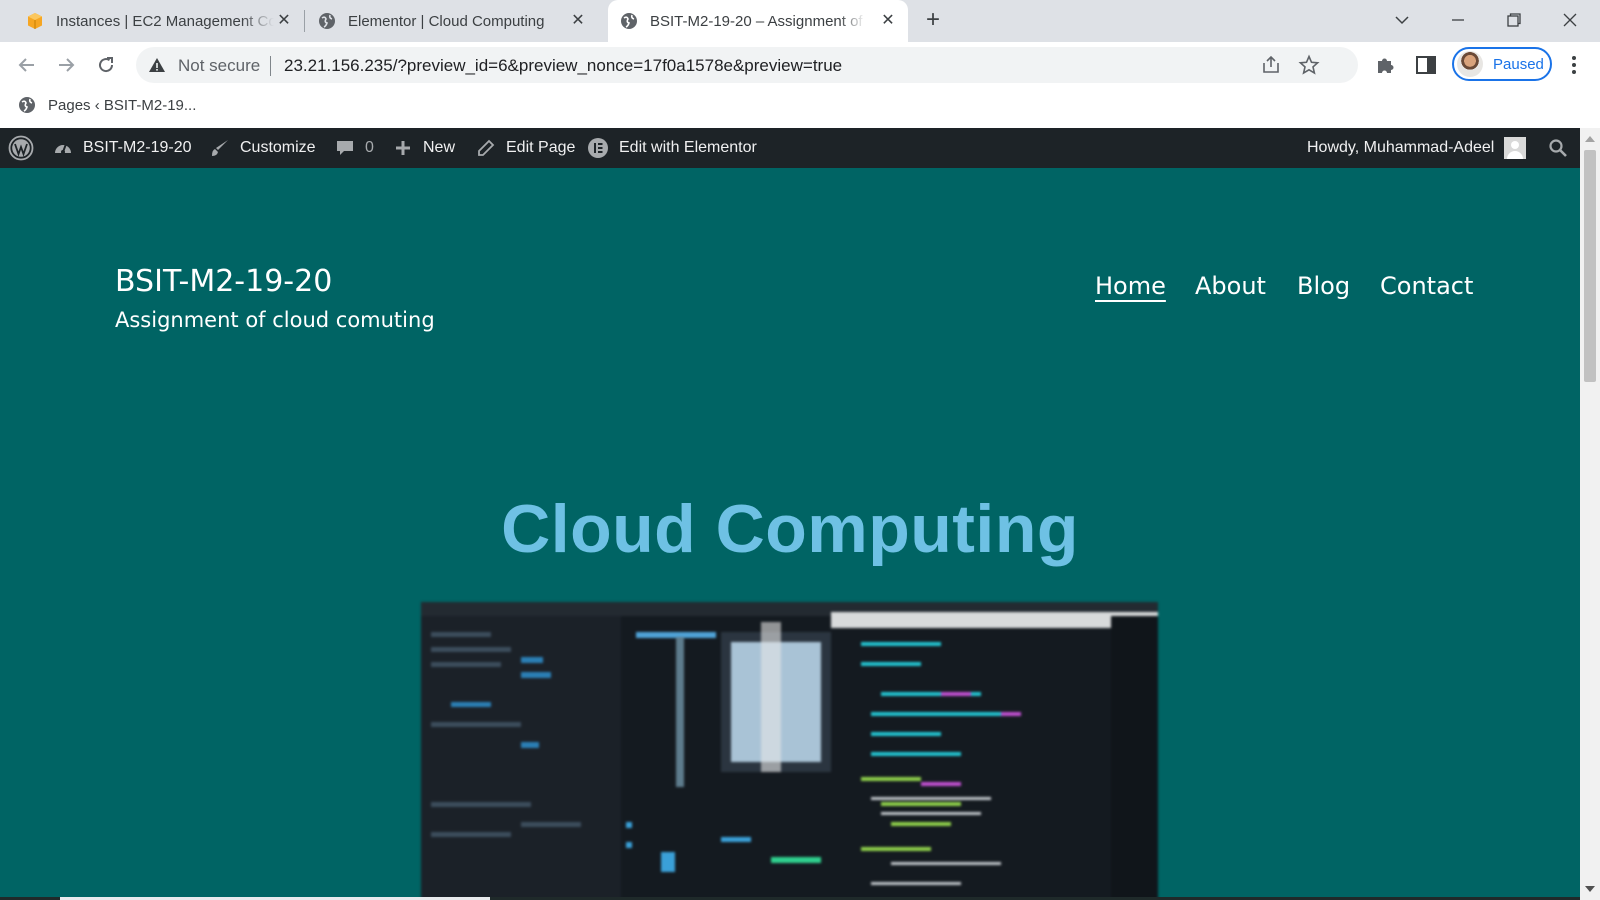 The height and width of the screenshot is (900, 1600). Describe the element at coordinates (354, 148) in the screenshot. I see `admin-comments: 0` at that location.